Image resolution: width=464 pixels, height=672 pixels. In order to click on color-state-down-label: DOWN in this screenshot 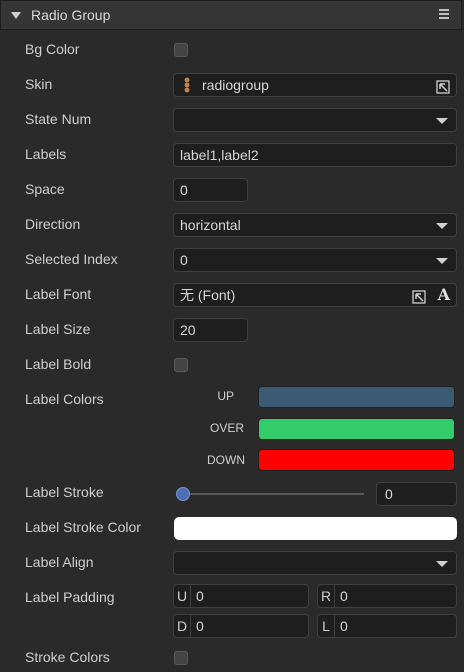, I will do `click(226, 460)`.